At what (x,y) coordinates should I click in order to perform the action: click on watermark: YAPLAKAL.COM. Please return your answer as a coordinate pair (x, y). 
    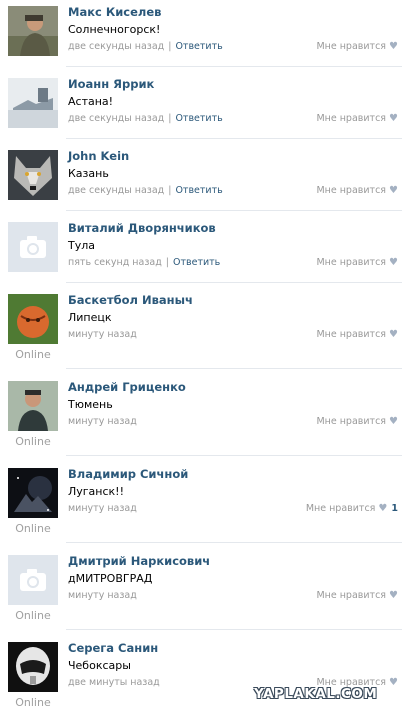
    Looking at the image, I should click on (316, 694).